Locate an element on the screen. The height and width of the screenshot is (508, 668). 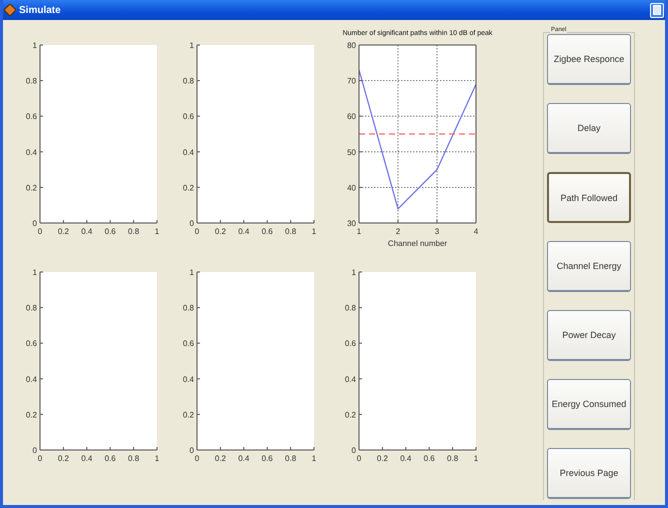
tick-label: 30 is located at coordinates (351, 223).